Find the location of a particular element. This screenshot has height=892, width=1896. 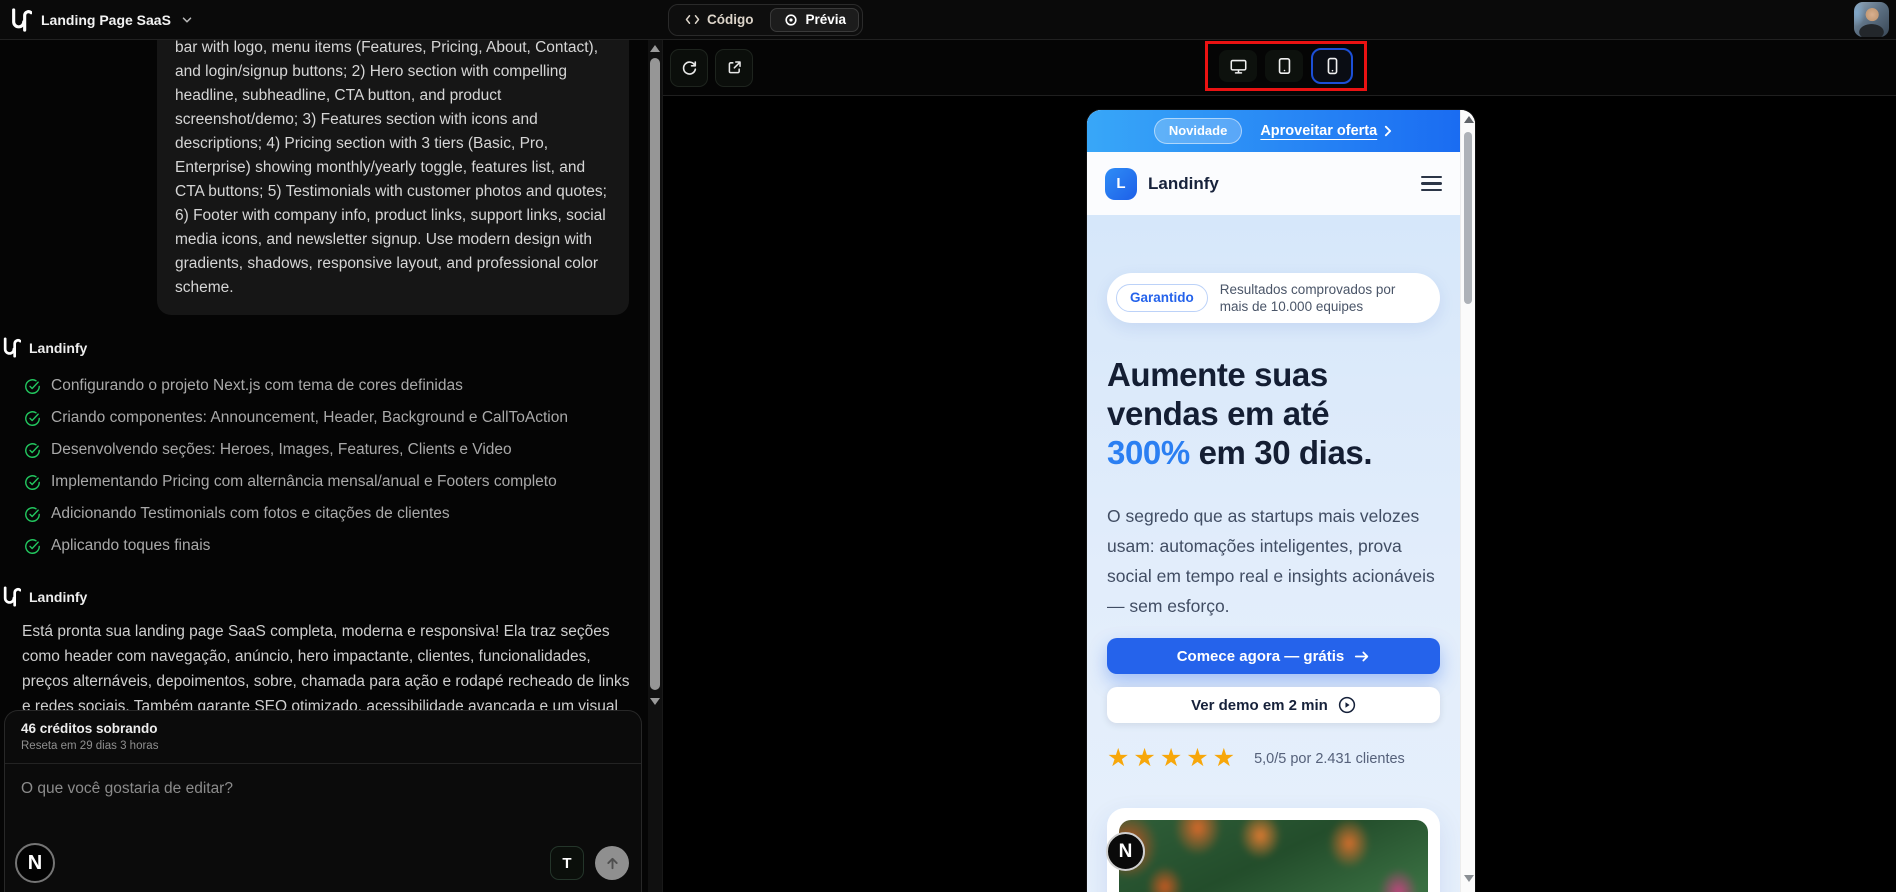

send-button is located at coordinates (612, 863).